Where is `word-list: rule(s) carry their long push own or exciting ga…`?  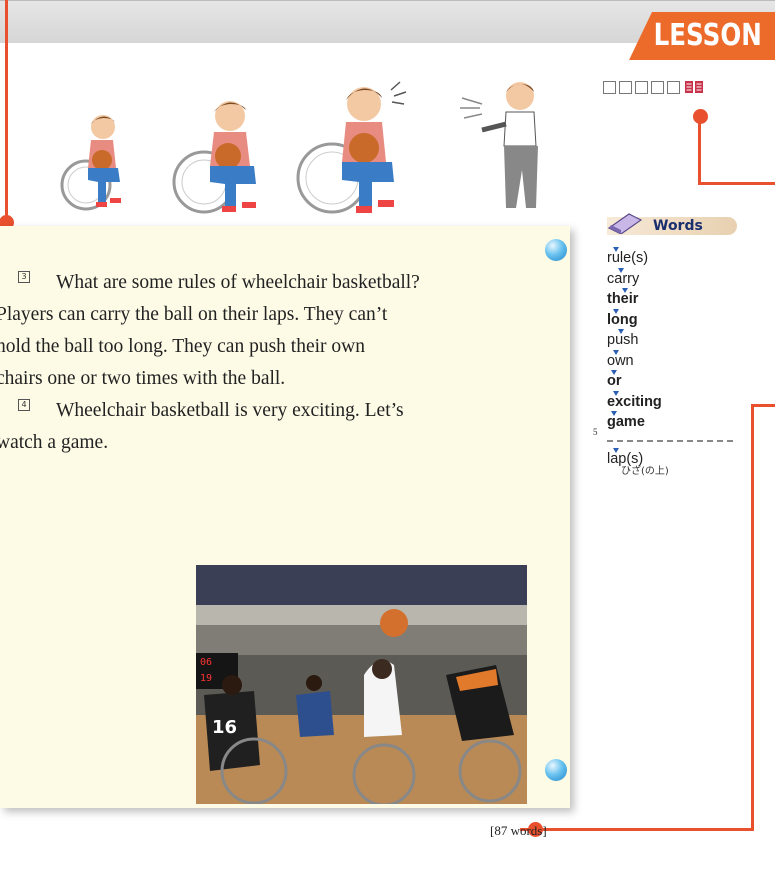 word-list: rule(s) carry their long push own or exciting ga… is located at coordinates (673, 337).